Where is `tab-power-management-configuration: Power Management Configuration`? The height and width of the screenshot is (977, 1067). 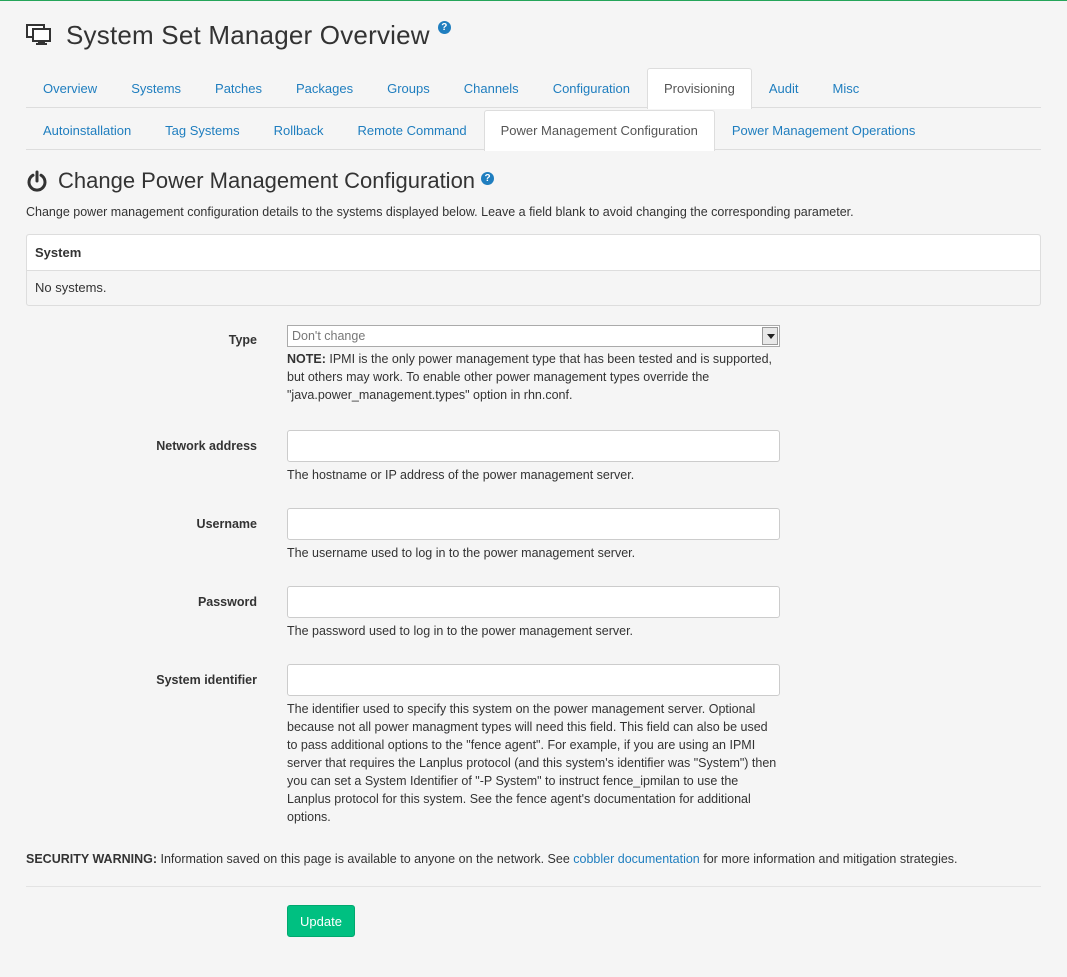
tab-power-management-configuration: Power Management Configuration is located at coordinates (599, 130).